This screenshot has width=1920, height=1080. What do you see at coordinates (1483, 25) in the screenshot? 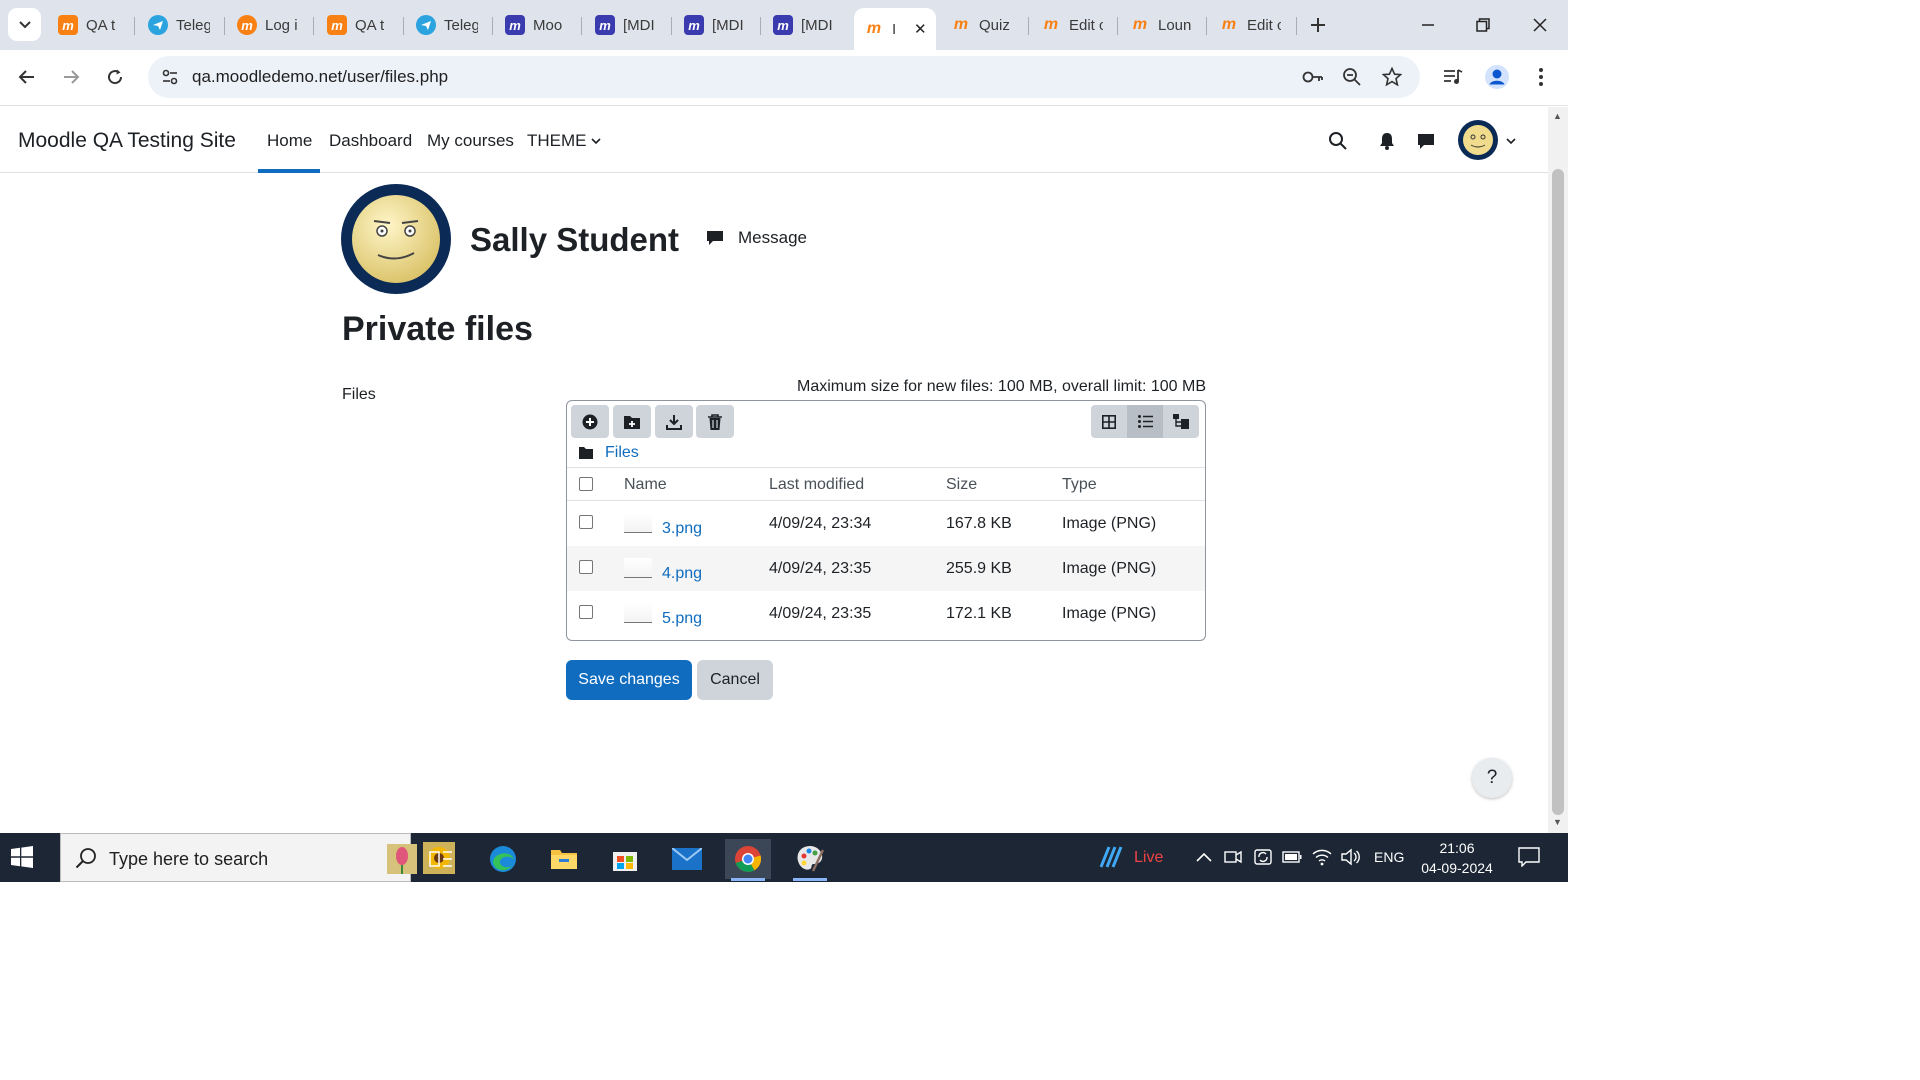
I see `restore-button` at bounding box center [1483, 25].